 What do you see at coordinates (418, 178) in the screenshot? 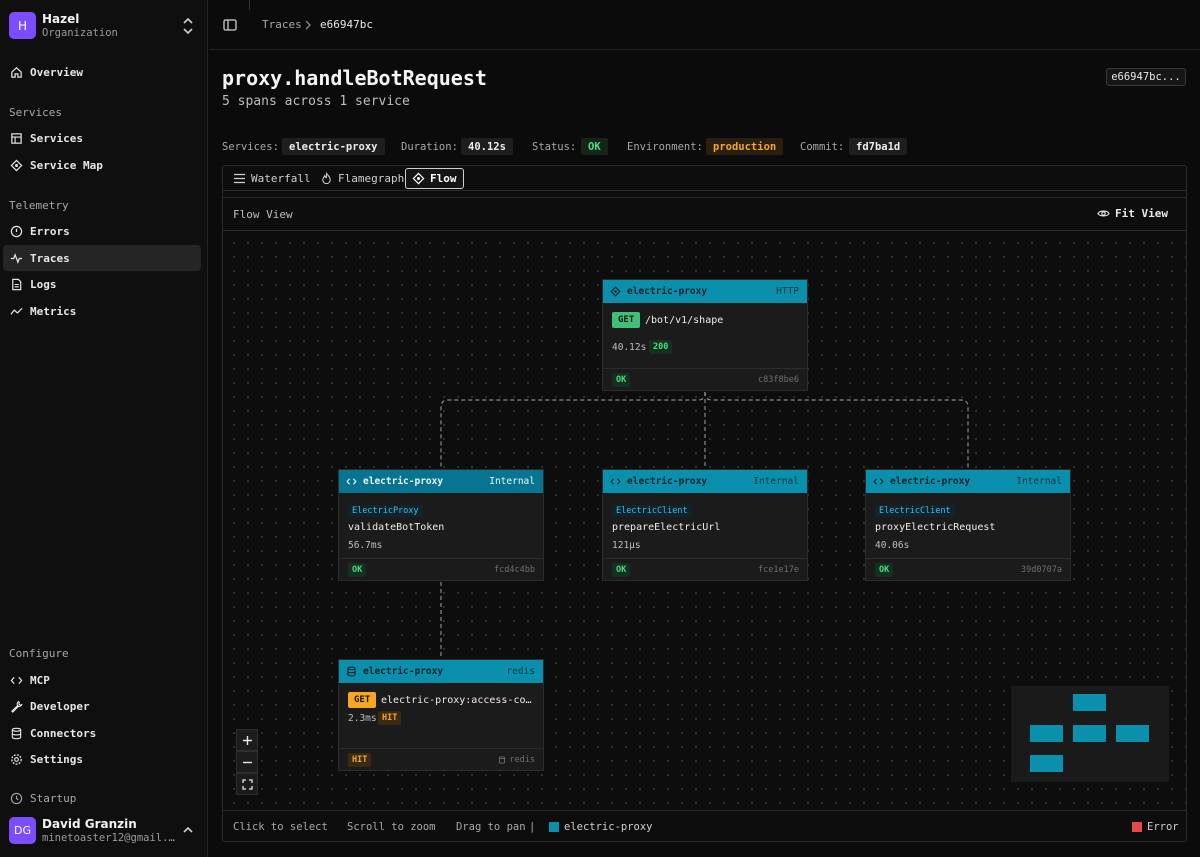
I see `diamond-flow-icon` at bounding box center [418, 178].